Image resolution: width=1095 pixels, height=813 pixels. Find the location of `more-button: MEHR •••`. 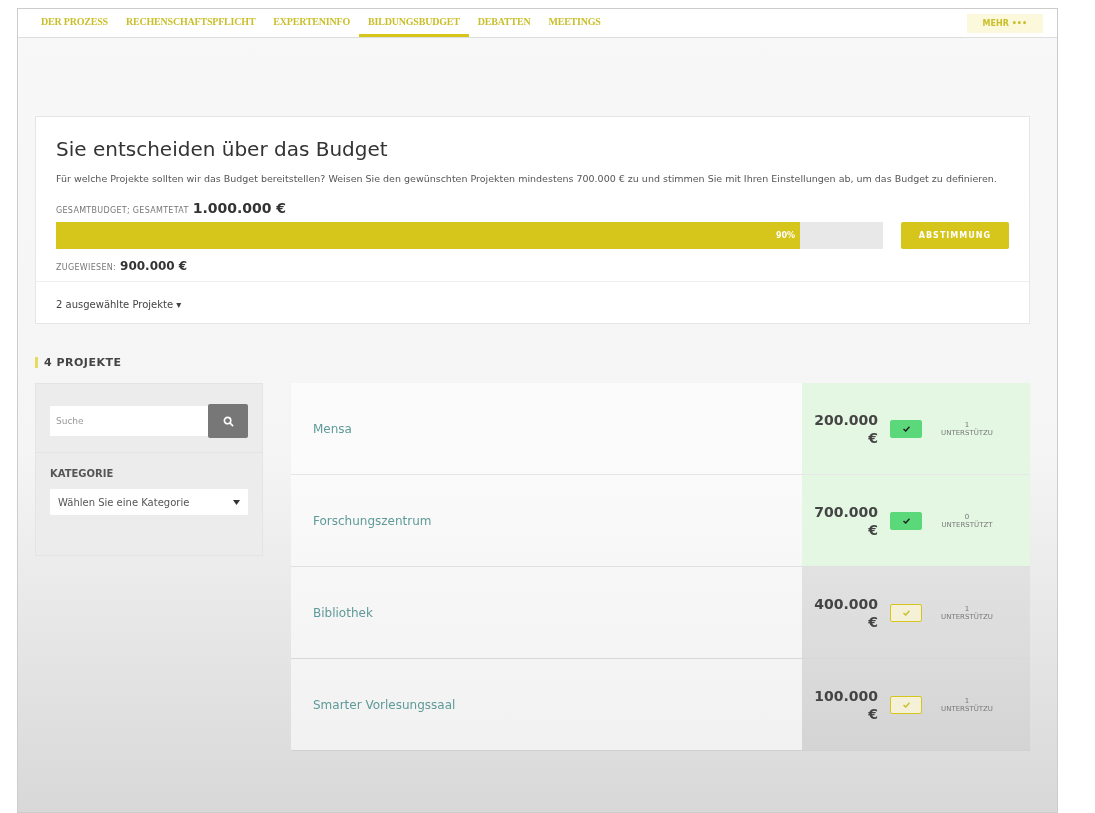

more-button: MEHR ••• is located at coordinates (1004, 23).